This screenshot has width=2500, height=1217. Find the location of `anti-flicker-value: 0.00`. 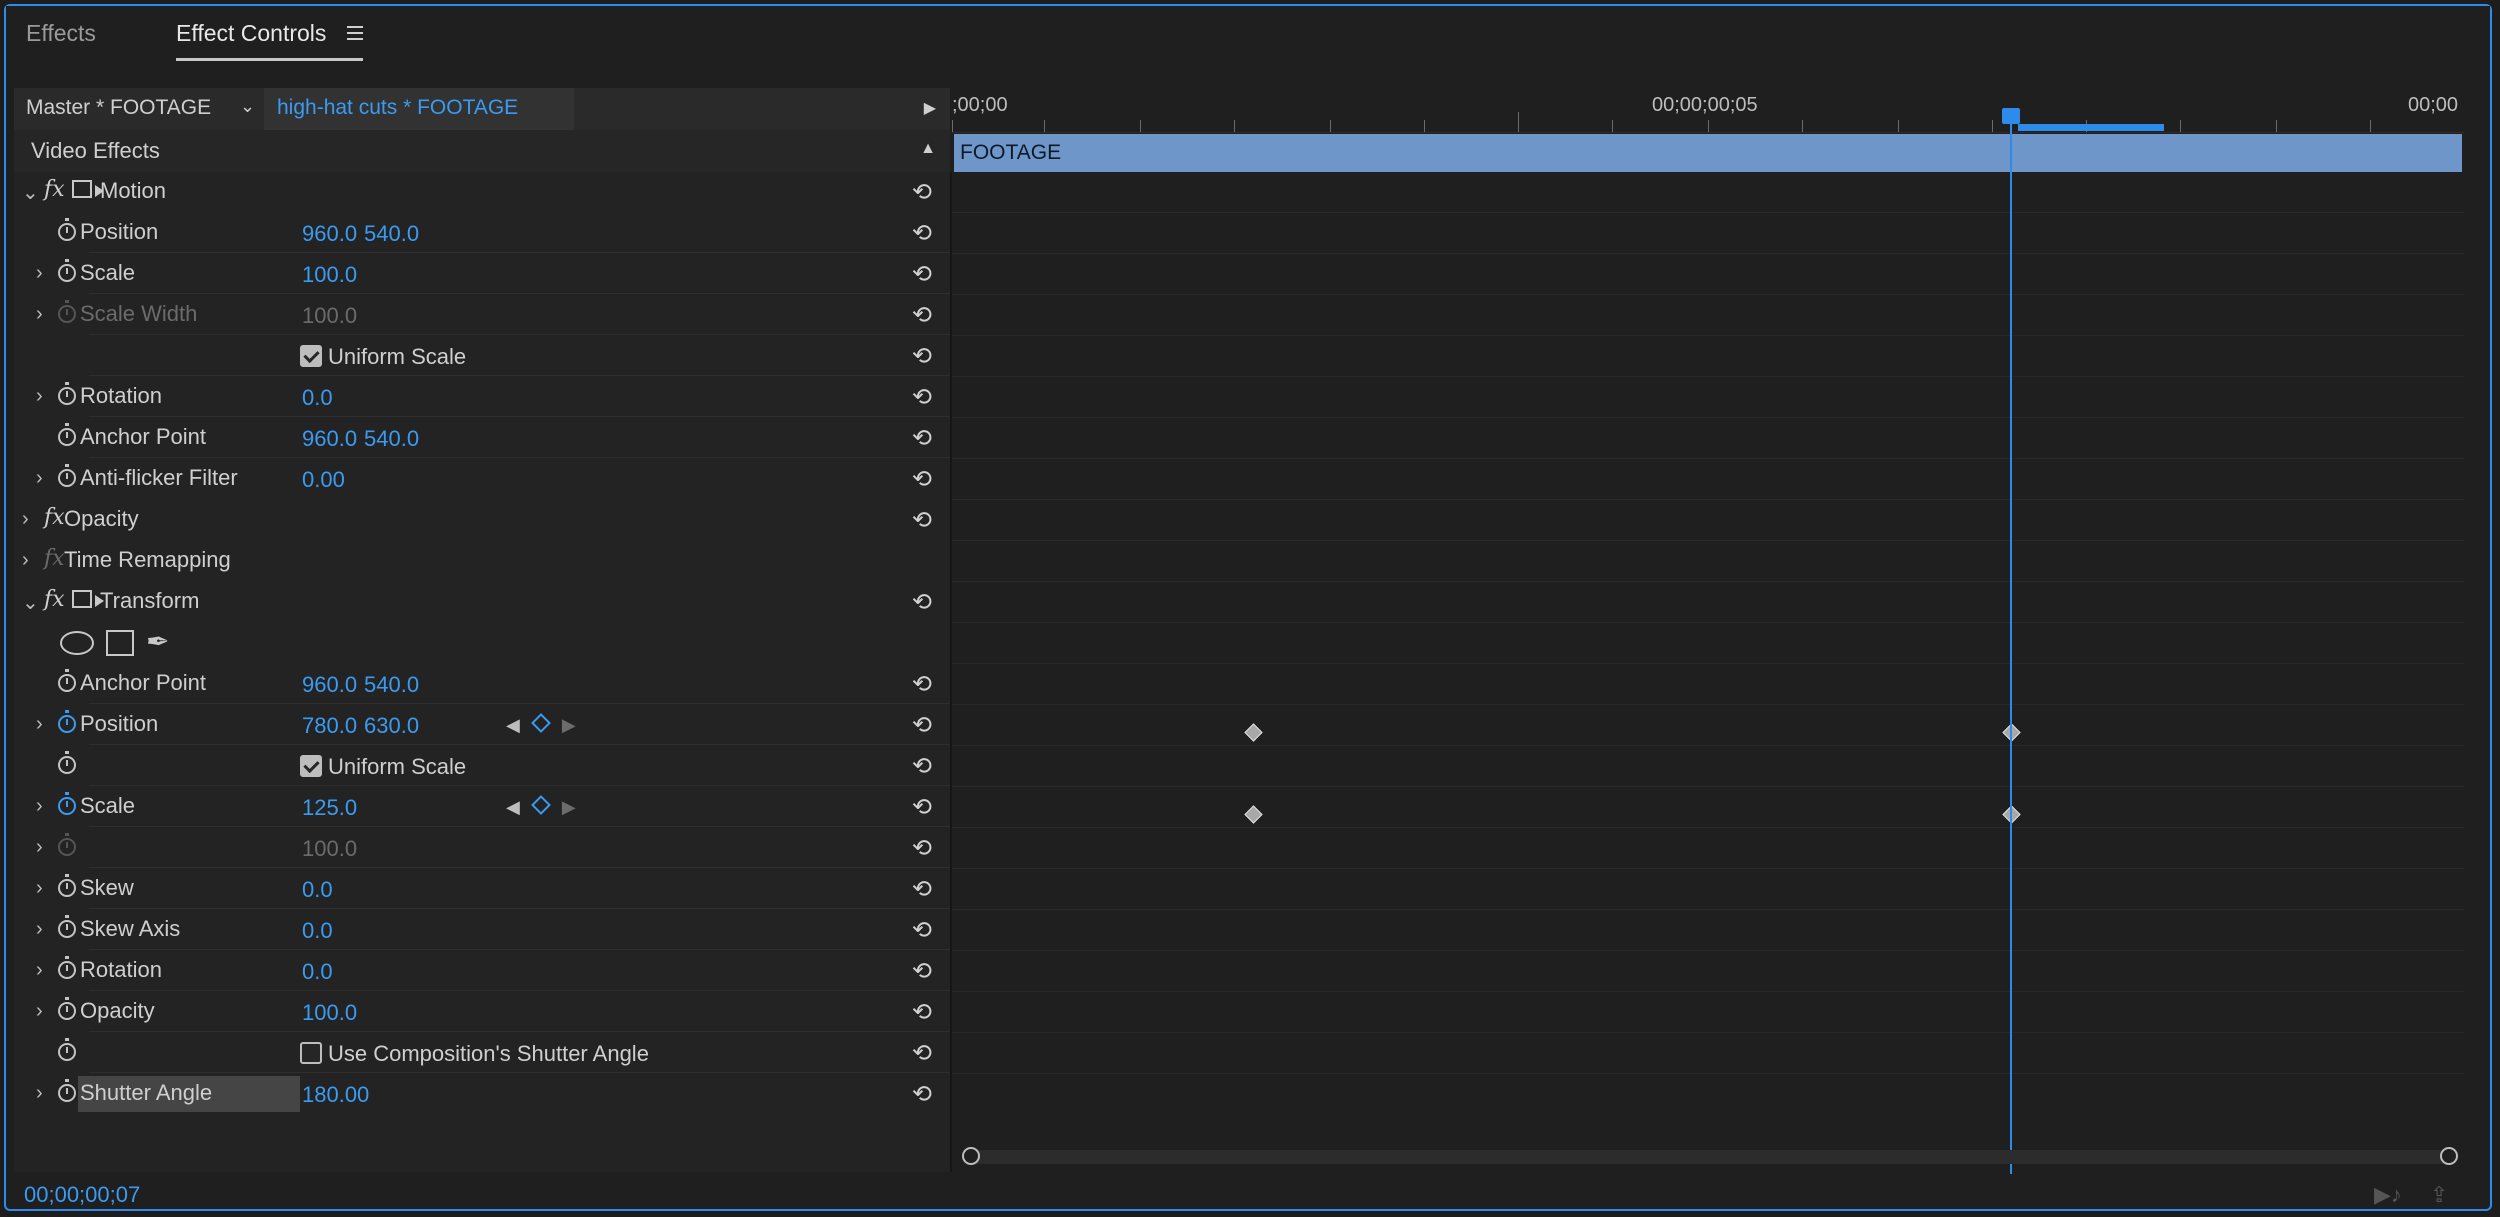

anti-flicker-value: 0.00 is located at coordinates (323, 480).